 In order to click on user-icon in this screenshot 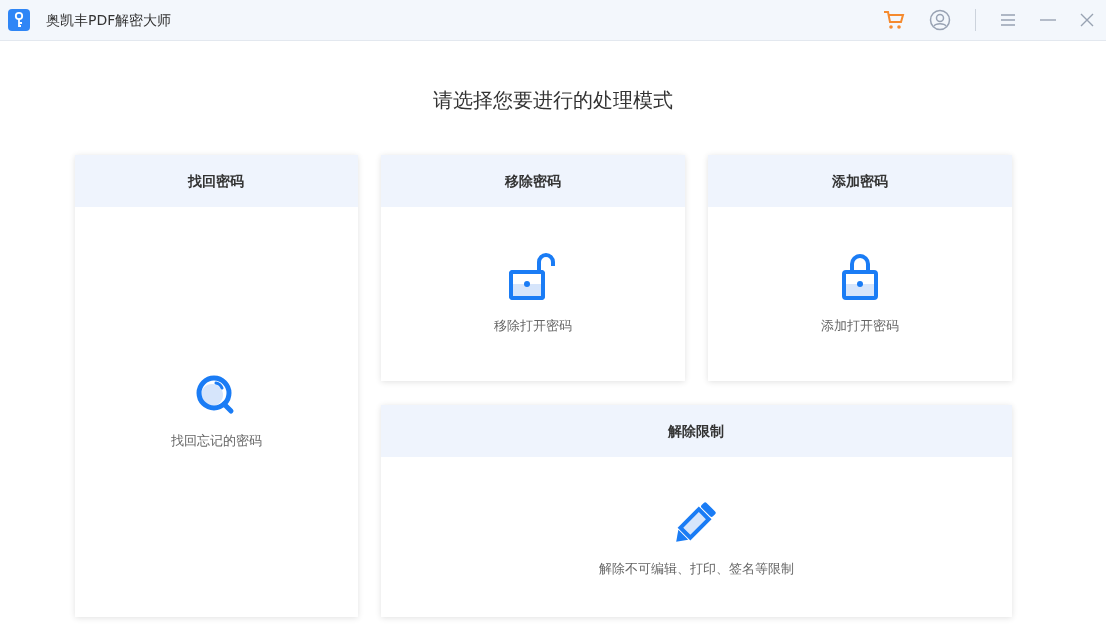, I will do `click(940, 20)`.